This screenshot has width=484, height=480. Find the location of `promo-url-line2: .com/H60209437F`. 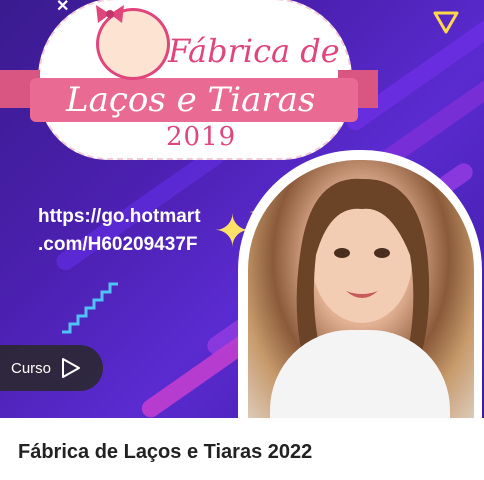

promo-url-line2: .com/H60209437F is located at coordinates (118, 244).